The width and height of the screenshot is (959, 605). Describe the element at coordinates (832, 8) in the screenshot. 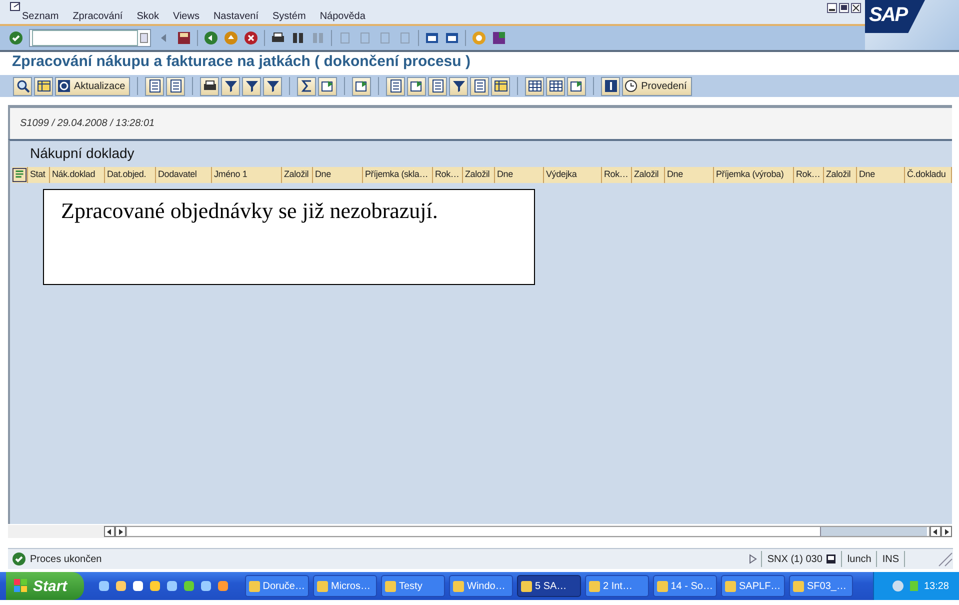

I see `minimize-icon` at that location.